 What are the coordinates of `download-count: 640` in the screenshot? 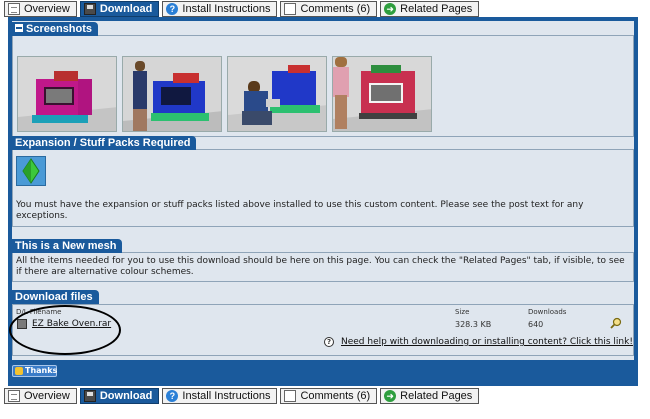 It's located at (536, 324).